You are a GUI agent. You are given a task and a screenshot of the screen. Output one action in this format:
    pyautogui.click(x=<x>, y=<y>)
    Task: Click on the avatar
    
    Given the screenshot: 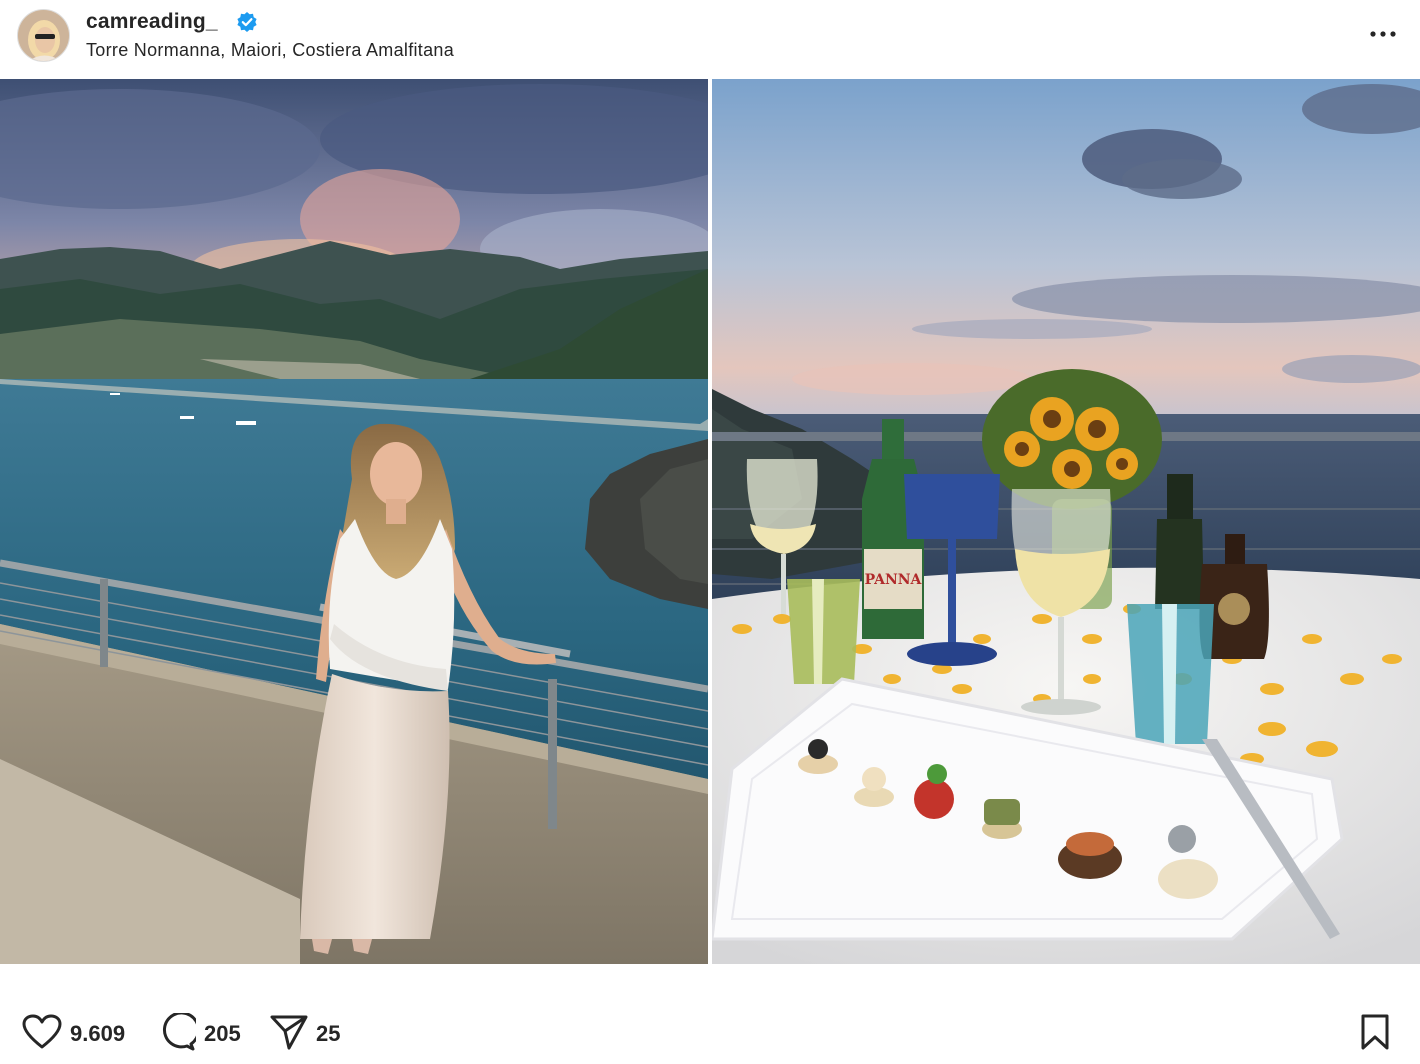 What is the action you would take?
    pyautogui.click(x=43, y=35)
    